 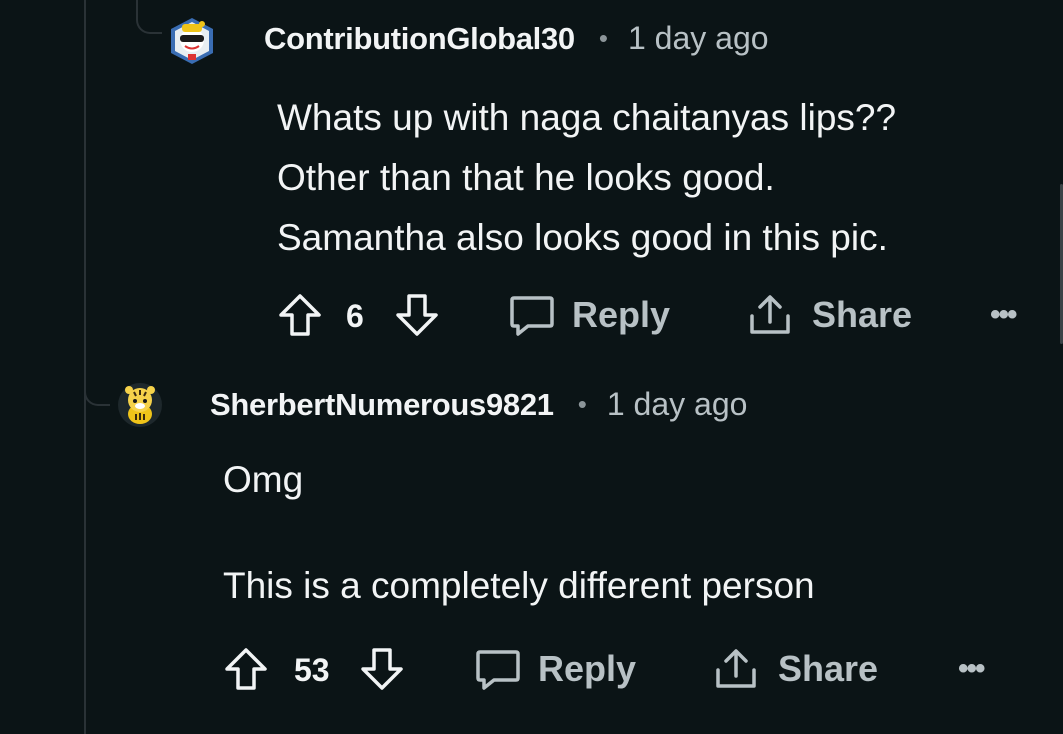 What do you see at coordinates (419, 39) in the screenshot?
I see `username: ContributionGlobal30` at bounding box center [419, 39].